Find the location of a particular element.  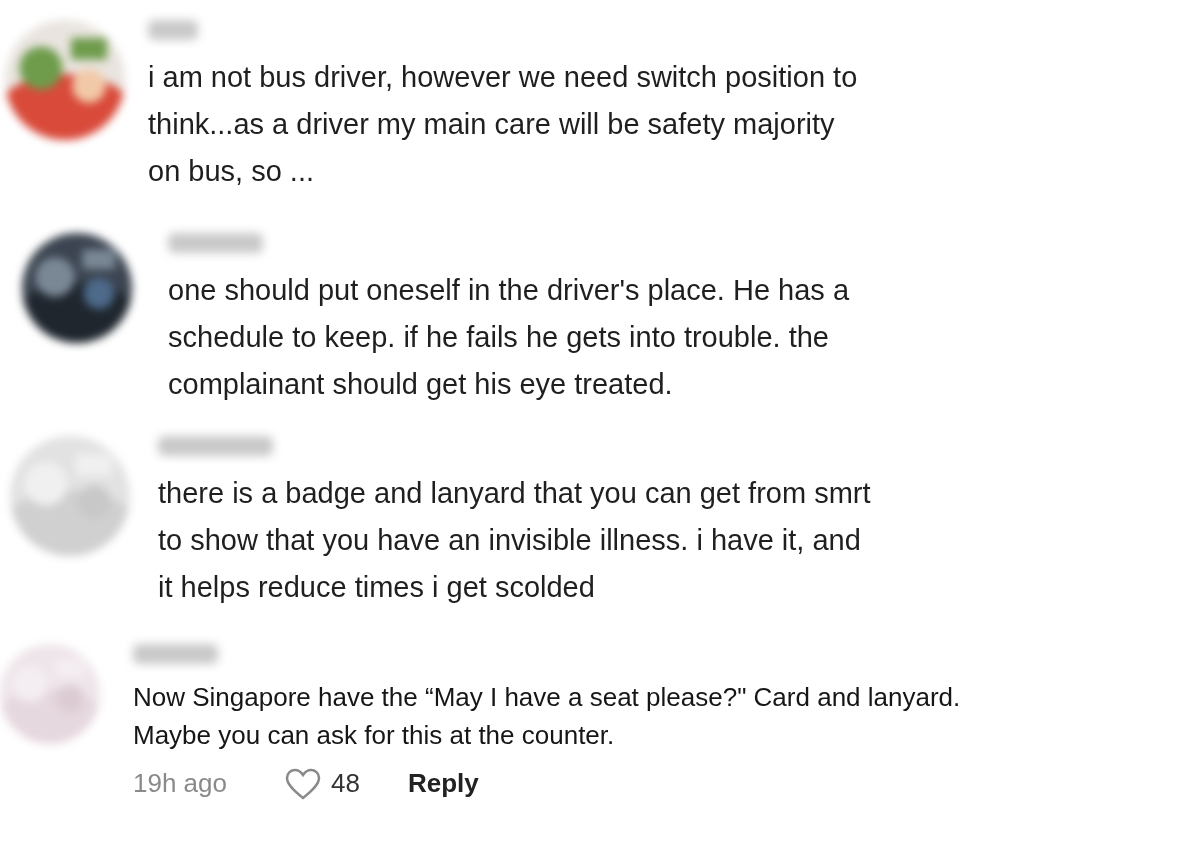

comment-text: there is a badge and lanyard that you can get from smrt to show that you have an invisible illness. i have it, and it helps reduce times i get scolded is located at coordinates (514, 540).